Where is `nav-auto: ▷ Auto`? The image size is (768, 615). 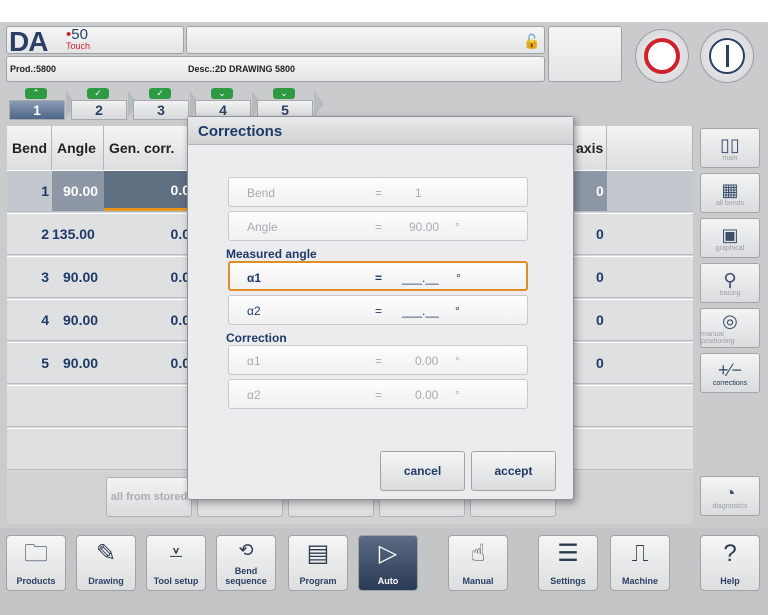 nav-auto: ▷ Auto is located at coordinates (388, 563).